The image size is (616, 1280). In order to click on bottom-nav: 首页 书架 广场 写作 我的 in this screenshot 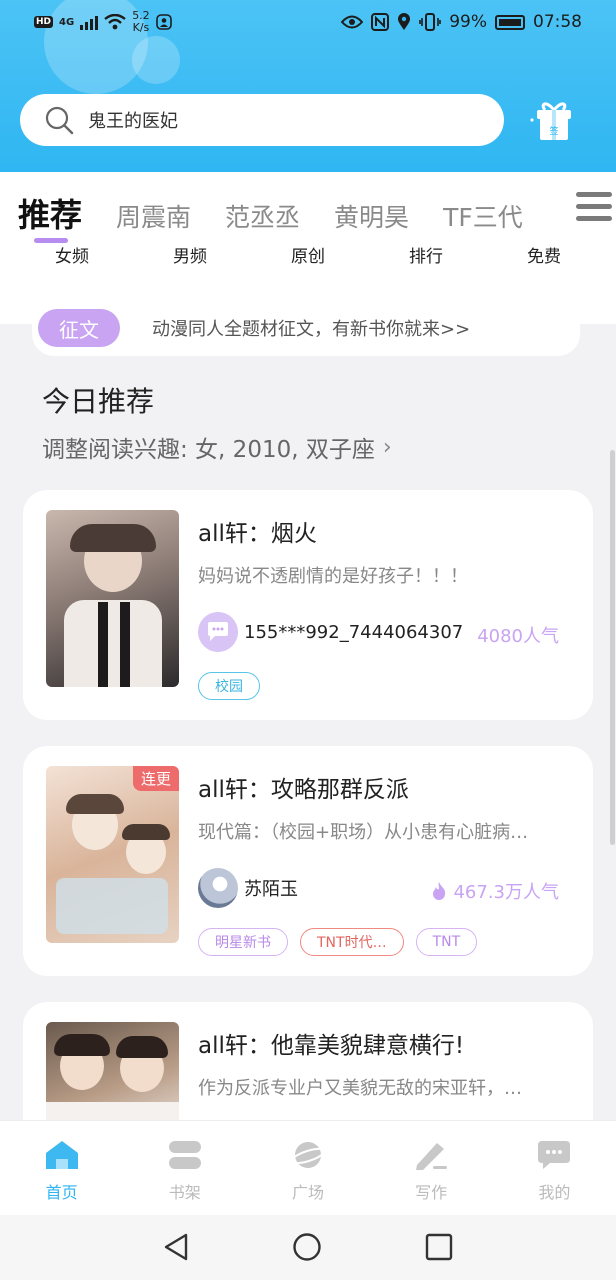, I will do `click(308, 1167)`.